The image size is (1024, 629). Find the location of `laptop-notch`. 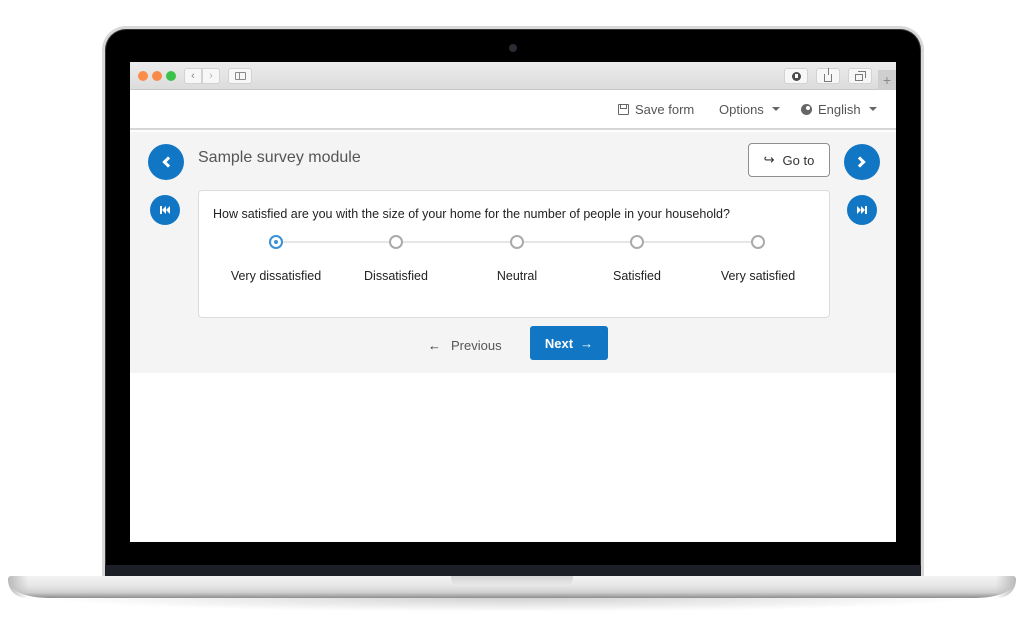

laptop-notch is located at coordinates (512, 581).